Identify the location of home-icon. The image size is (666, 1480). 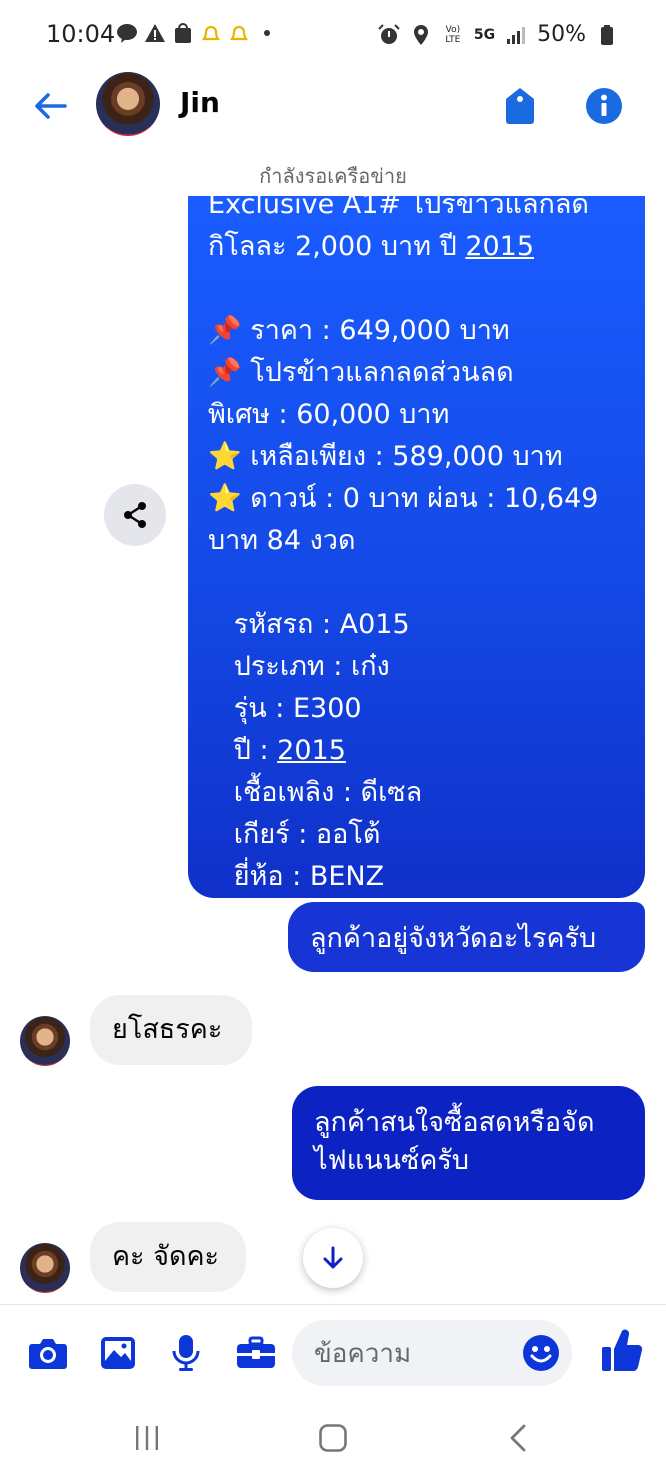
(333, 1438).